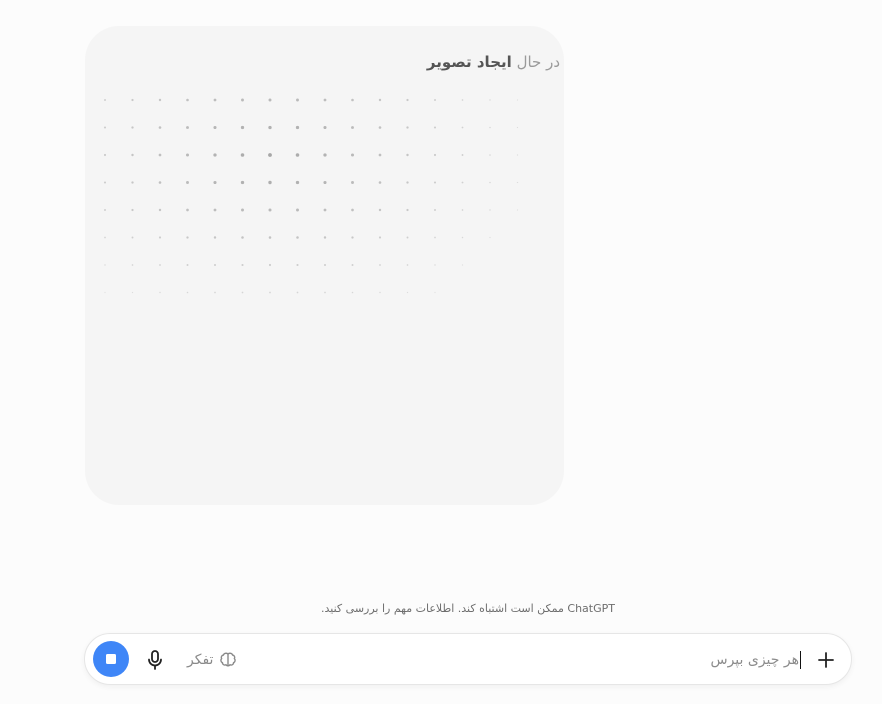 The width and height of the screenshot is (882, 704). Describe the element at coordinates (538, 62) in the screenshot. I see `generation-status-prefix: در حال` at that location.